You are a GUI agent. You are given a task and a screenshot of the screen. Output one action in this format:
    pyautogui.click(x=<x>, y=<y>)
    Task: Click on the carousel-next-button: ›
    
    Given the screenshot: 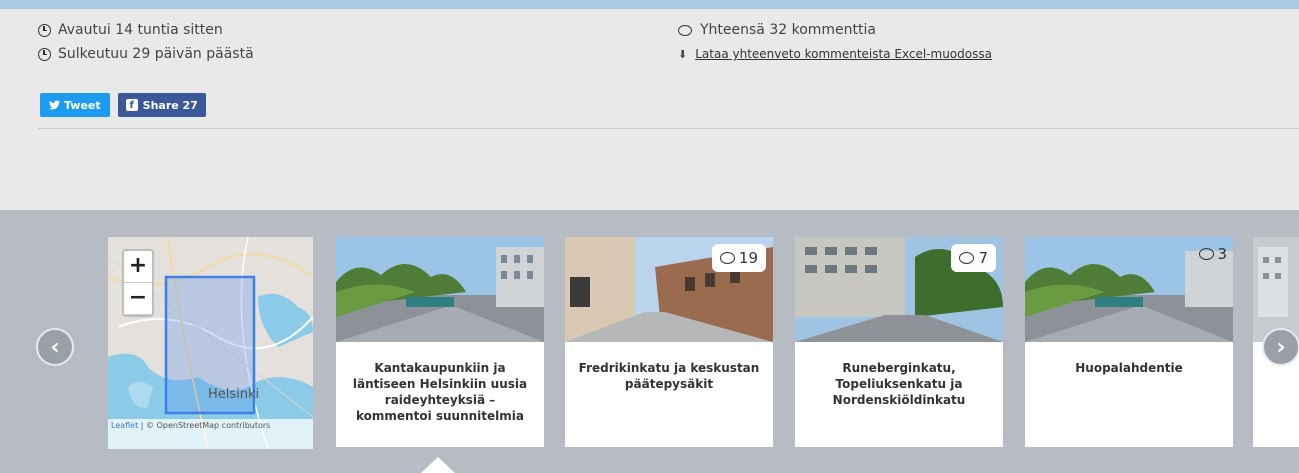 What is the action you would take?
    pyautogui.click(x=1280, y=347)
    